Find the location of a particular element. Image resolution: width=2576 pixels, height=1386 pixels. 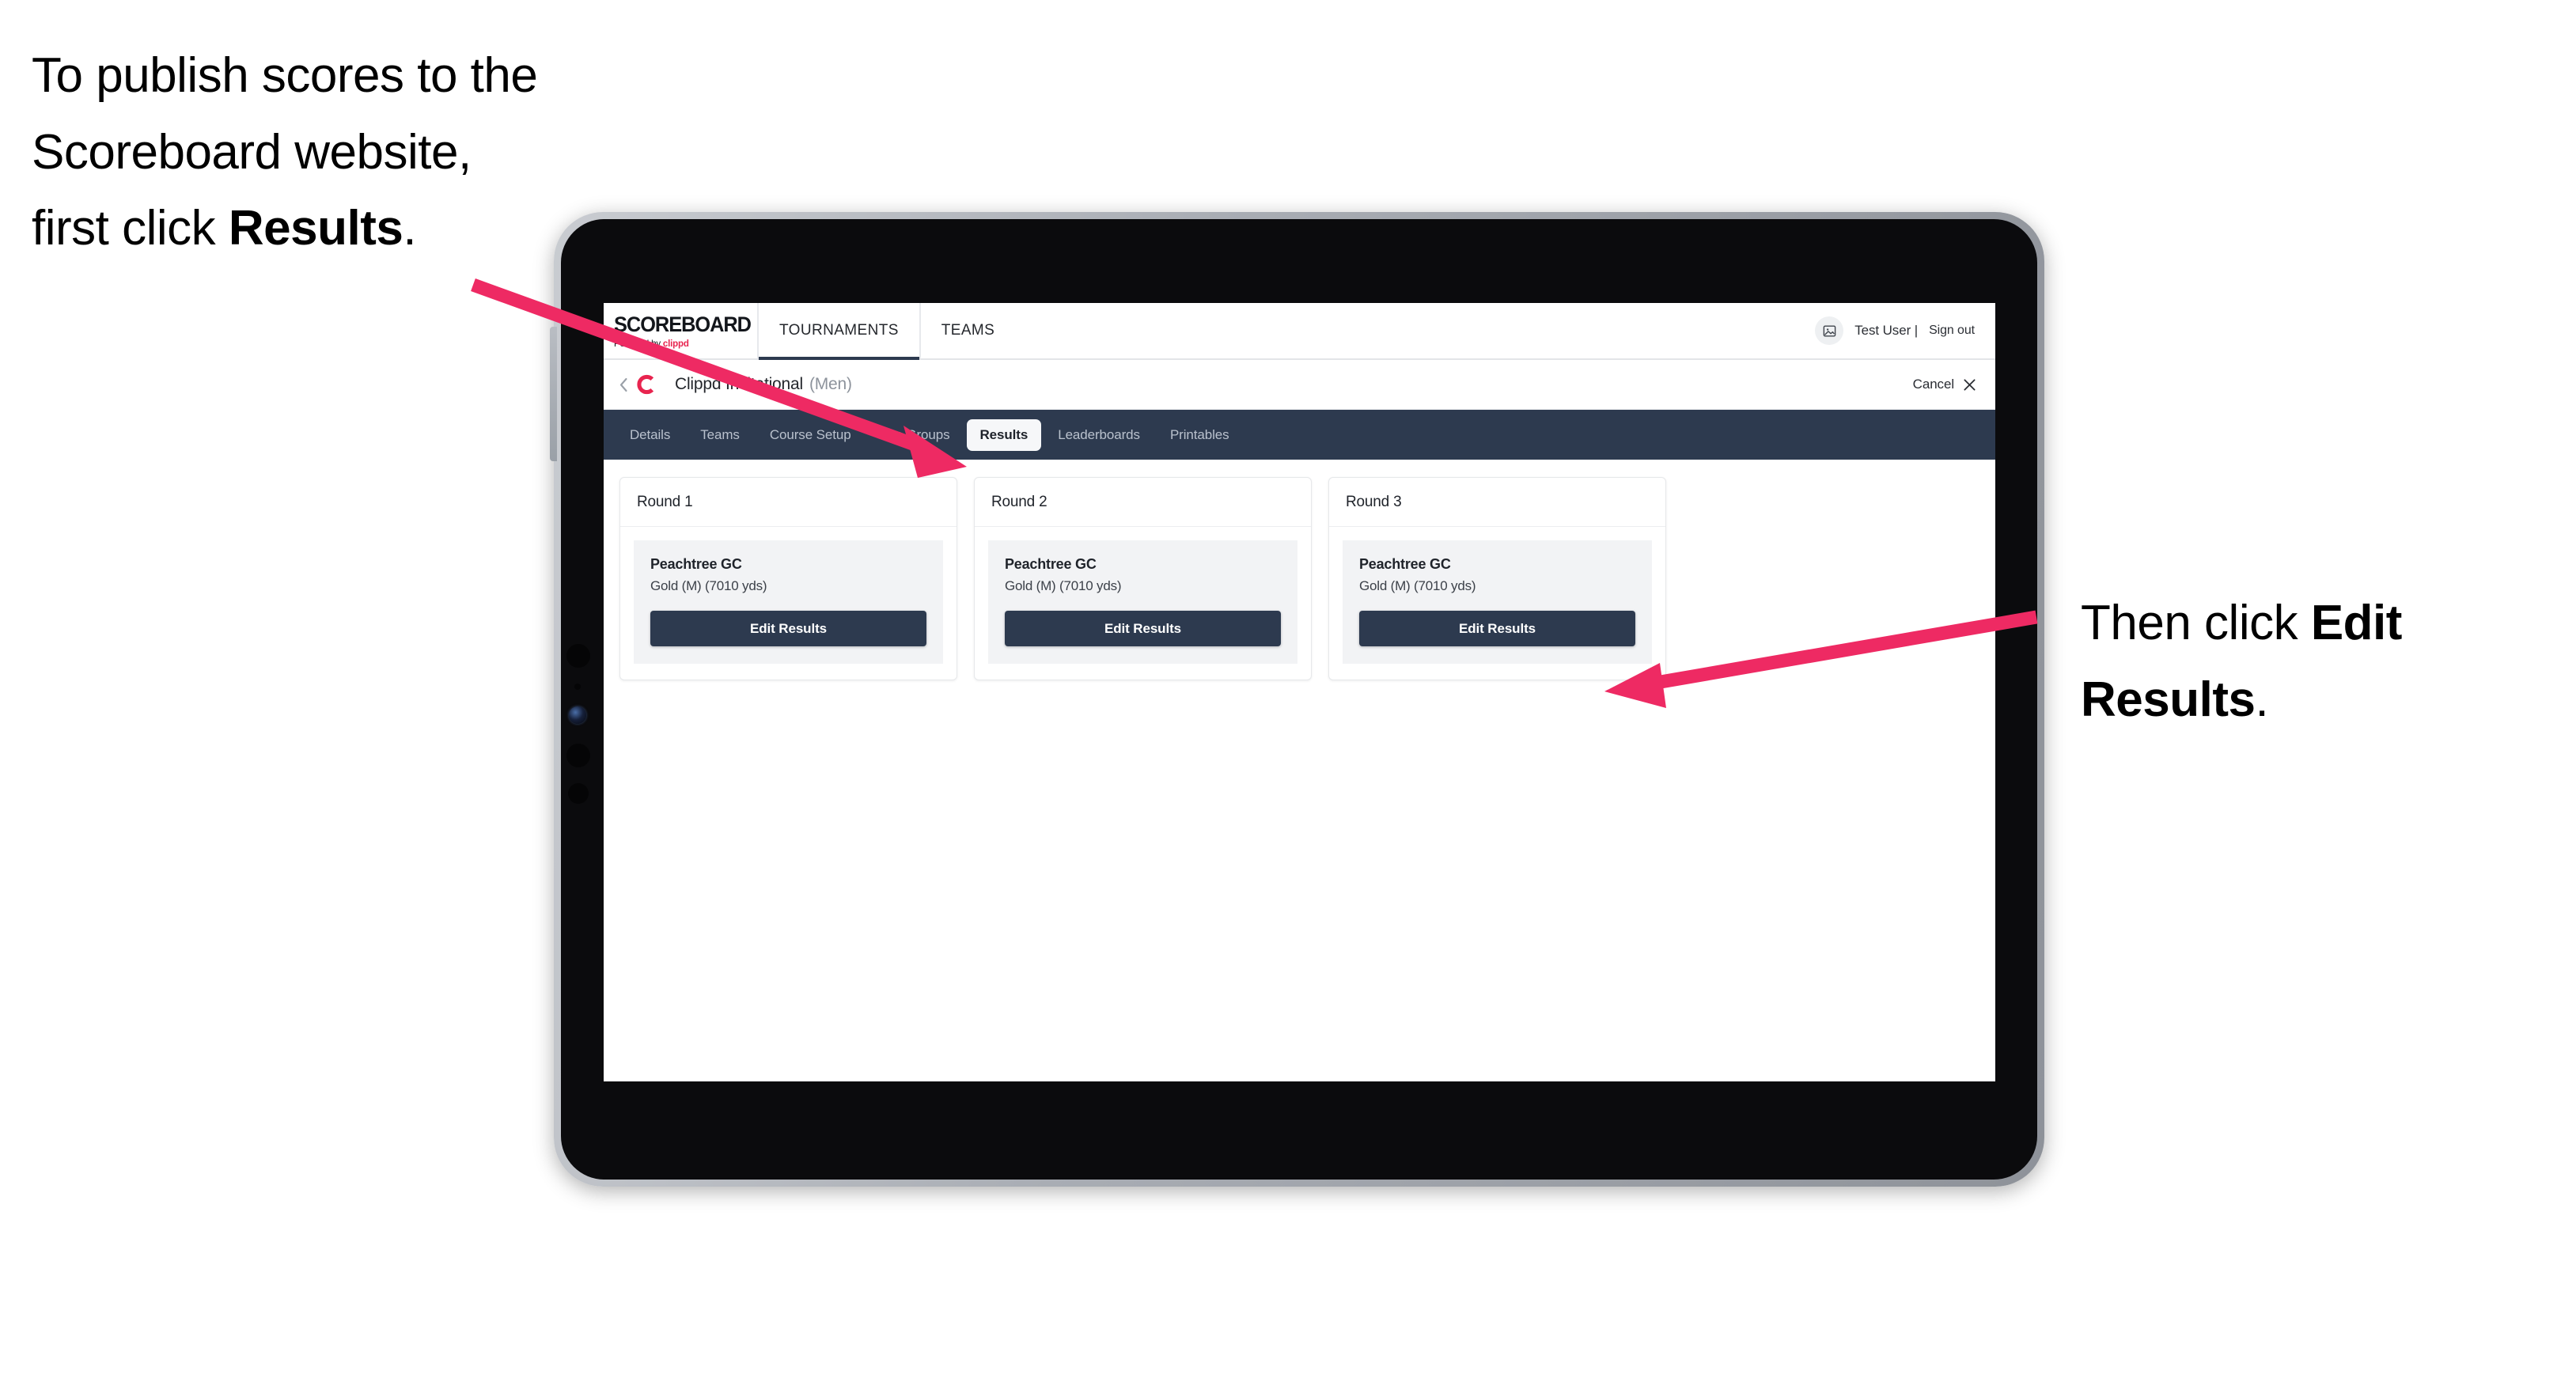

topnav-tab-tournaments-label: TOURNAMENTS is located at coordinates (839, 331).